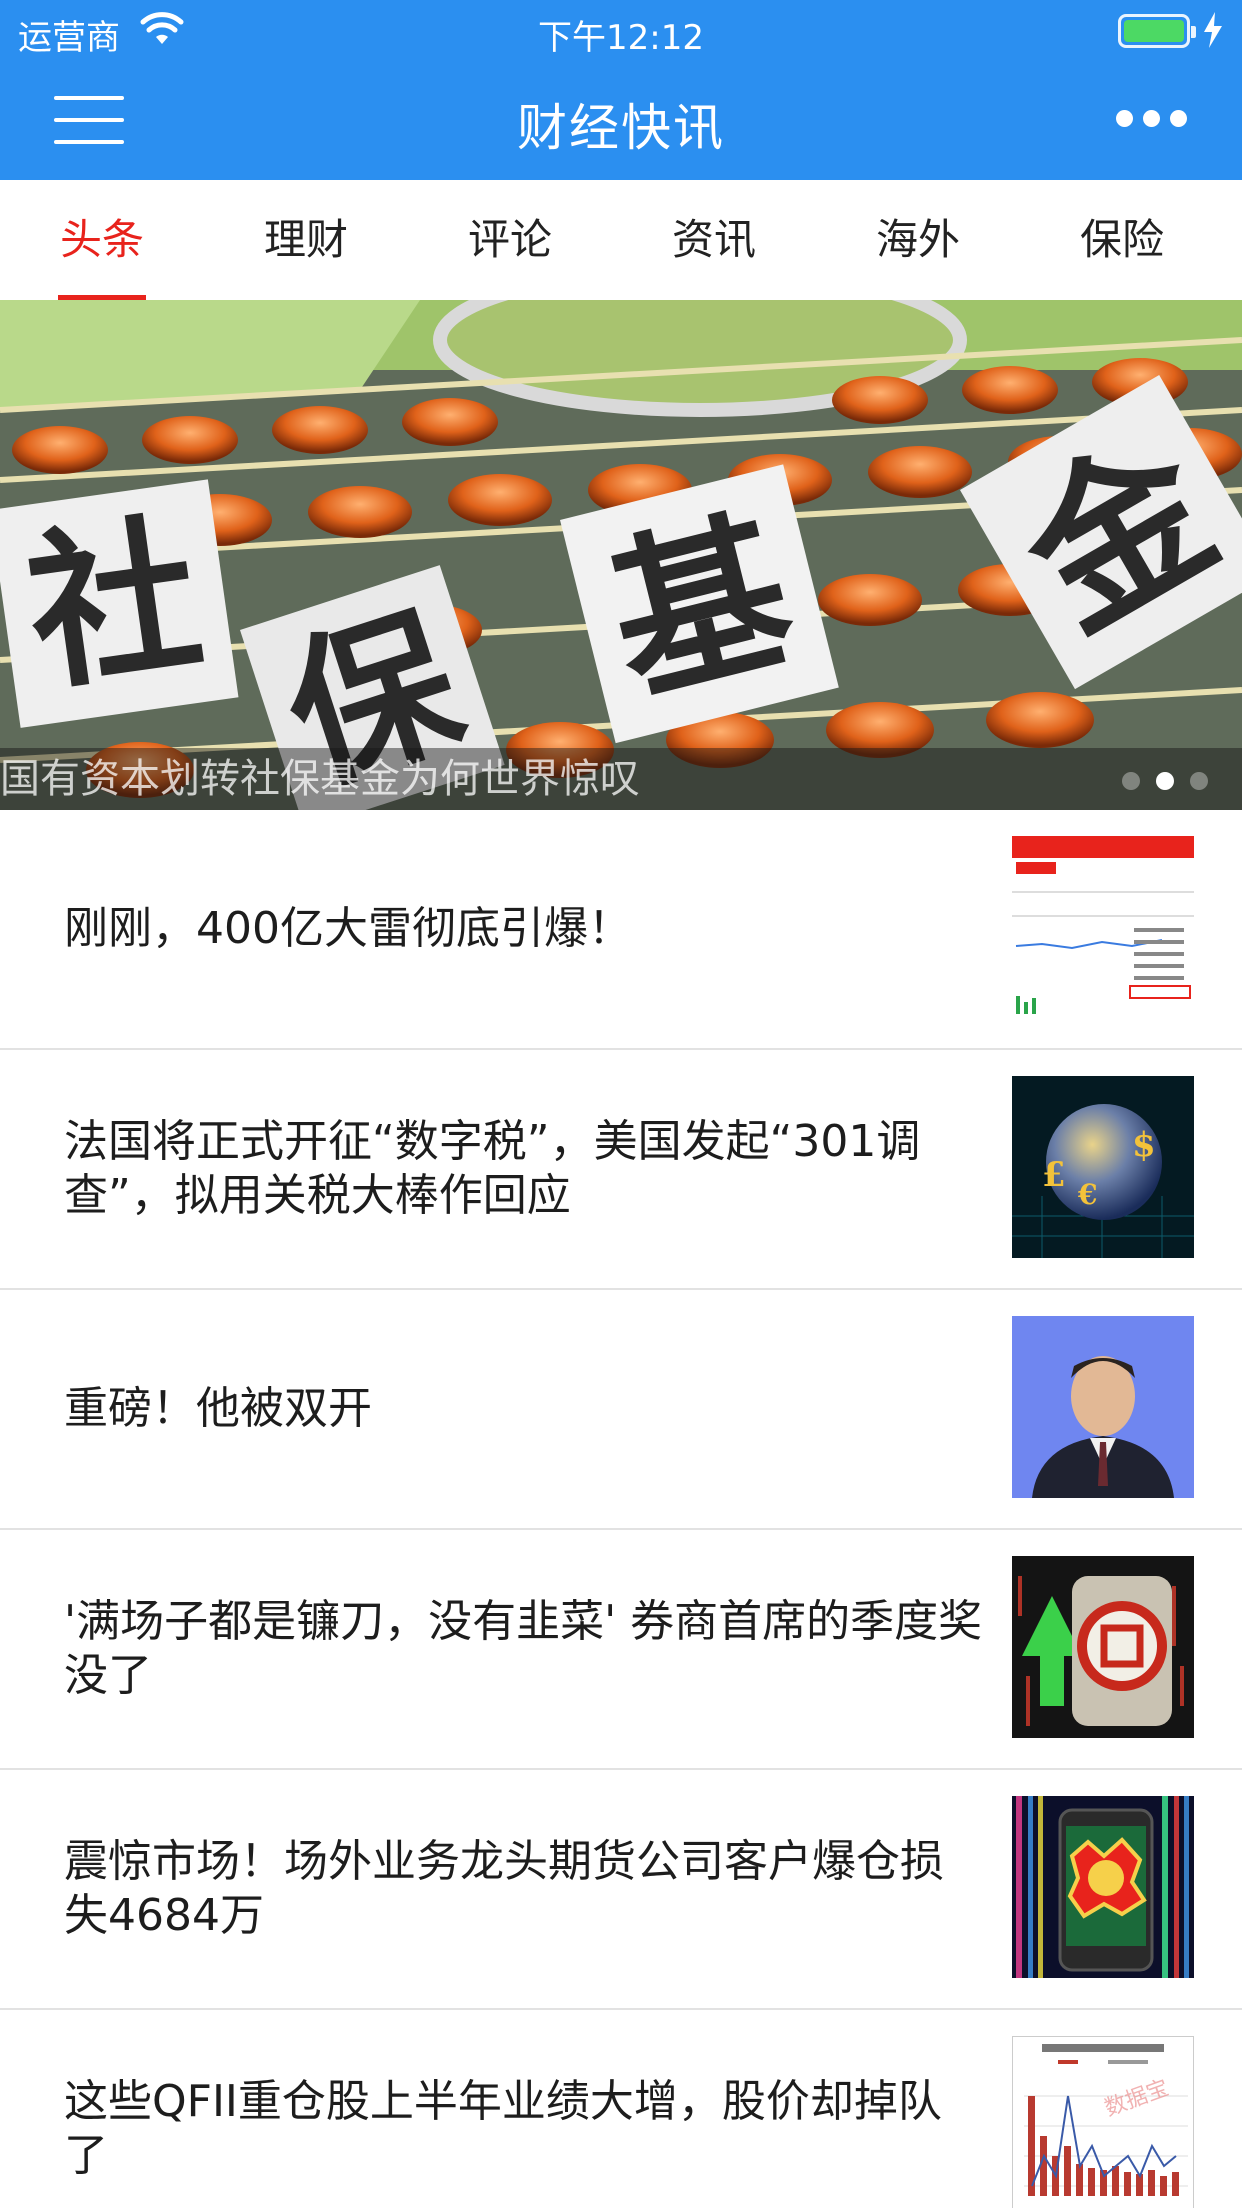  Describe the element at coordinates (218, 1408) in the screenshot. I see `news-title: 重磅！他被双开` at that location.